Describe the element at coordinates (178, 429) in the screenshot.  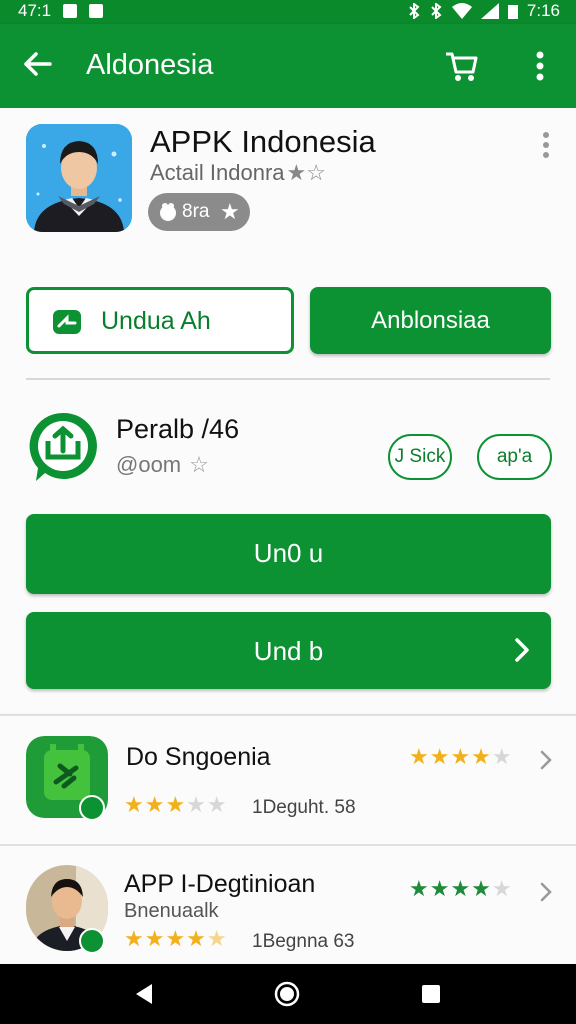
I see `publisher-title: Peralb /46` at that location.